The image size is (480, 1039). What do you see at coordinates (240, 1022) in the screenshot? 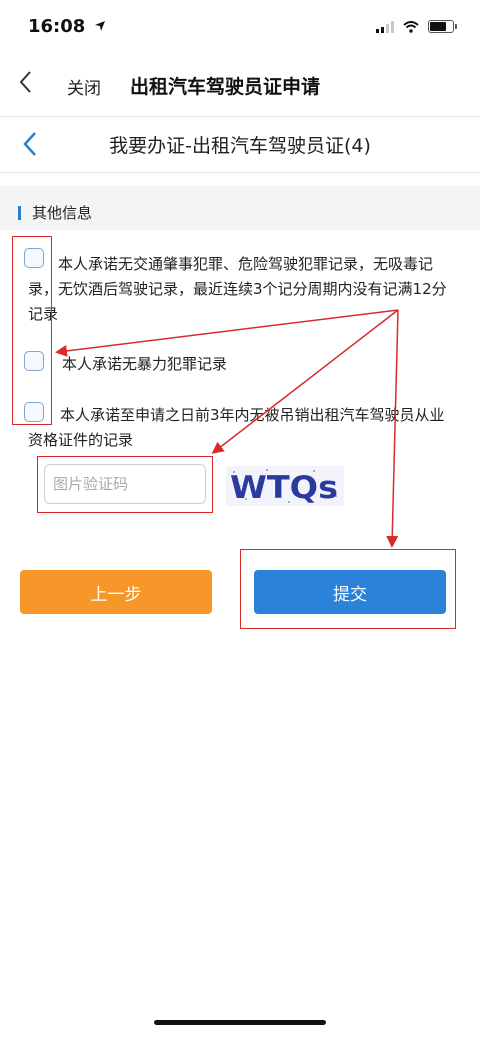
I see `home-indicator` at bounding box center [240, 1022].